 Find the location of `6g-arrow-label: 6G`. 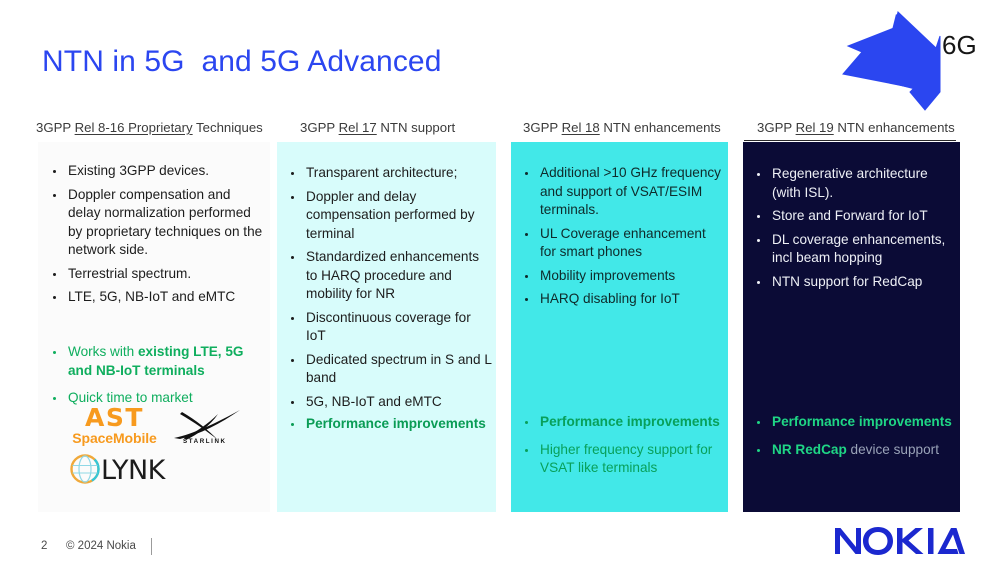

6g-arrow-label: 6G is located at coordinates (959, 45).